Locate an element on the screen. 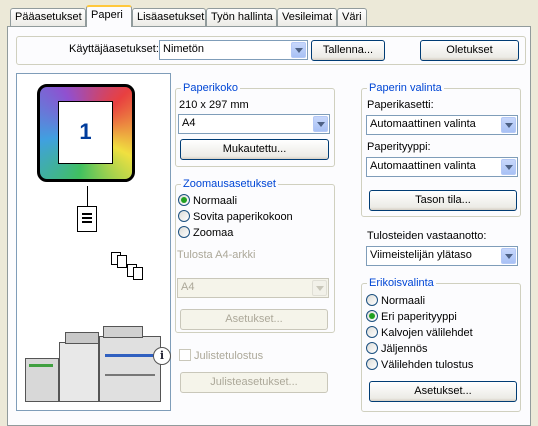 This screenshot has height=426, width=538. copies-icon is located at coordinates (129, 266).